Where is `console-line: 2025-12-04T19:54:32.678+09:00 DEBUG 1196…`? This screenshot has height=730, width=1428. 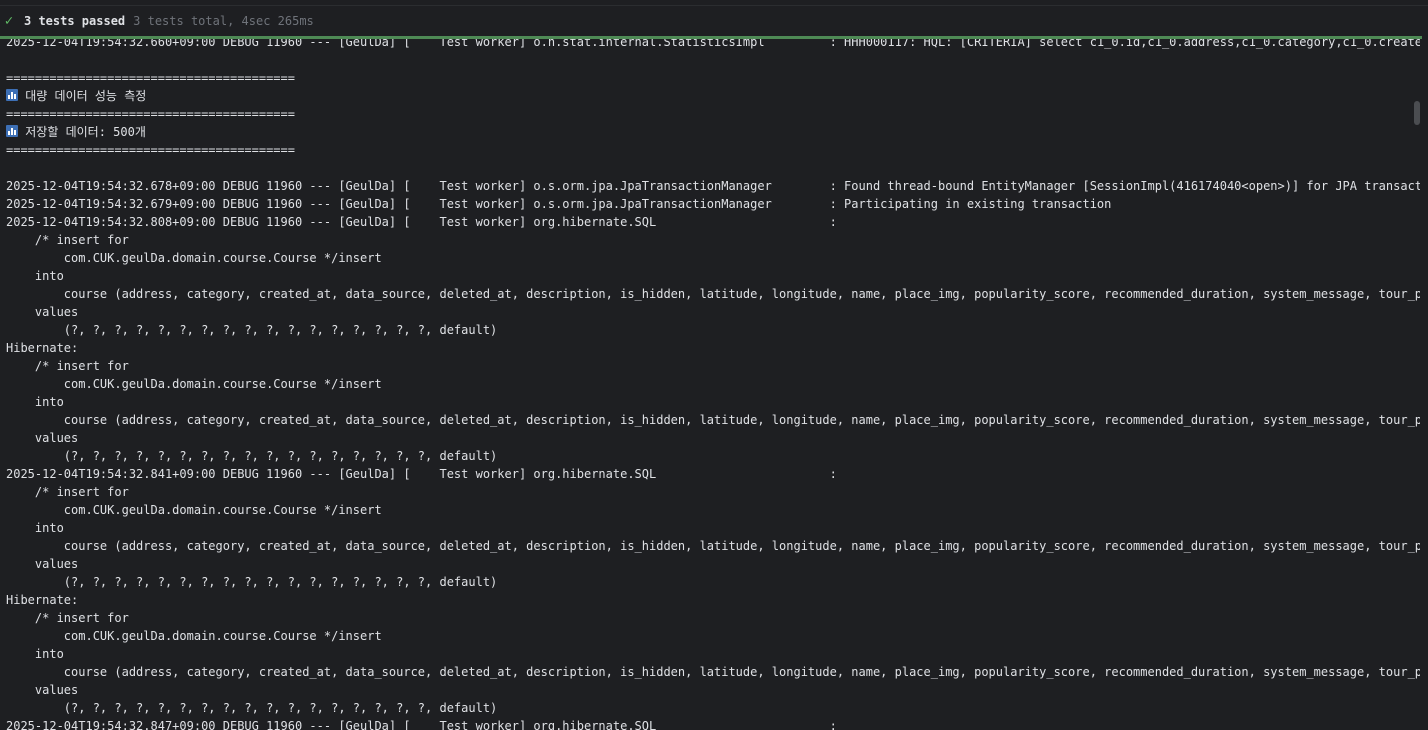 console-line: 2025-12-04T19:54:32.678+09:00 DEBUG 1196… is located at coordinates (713, 186).